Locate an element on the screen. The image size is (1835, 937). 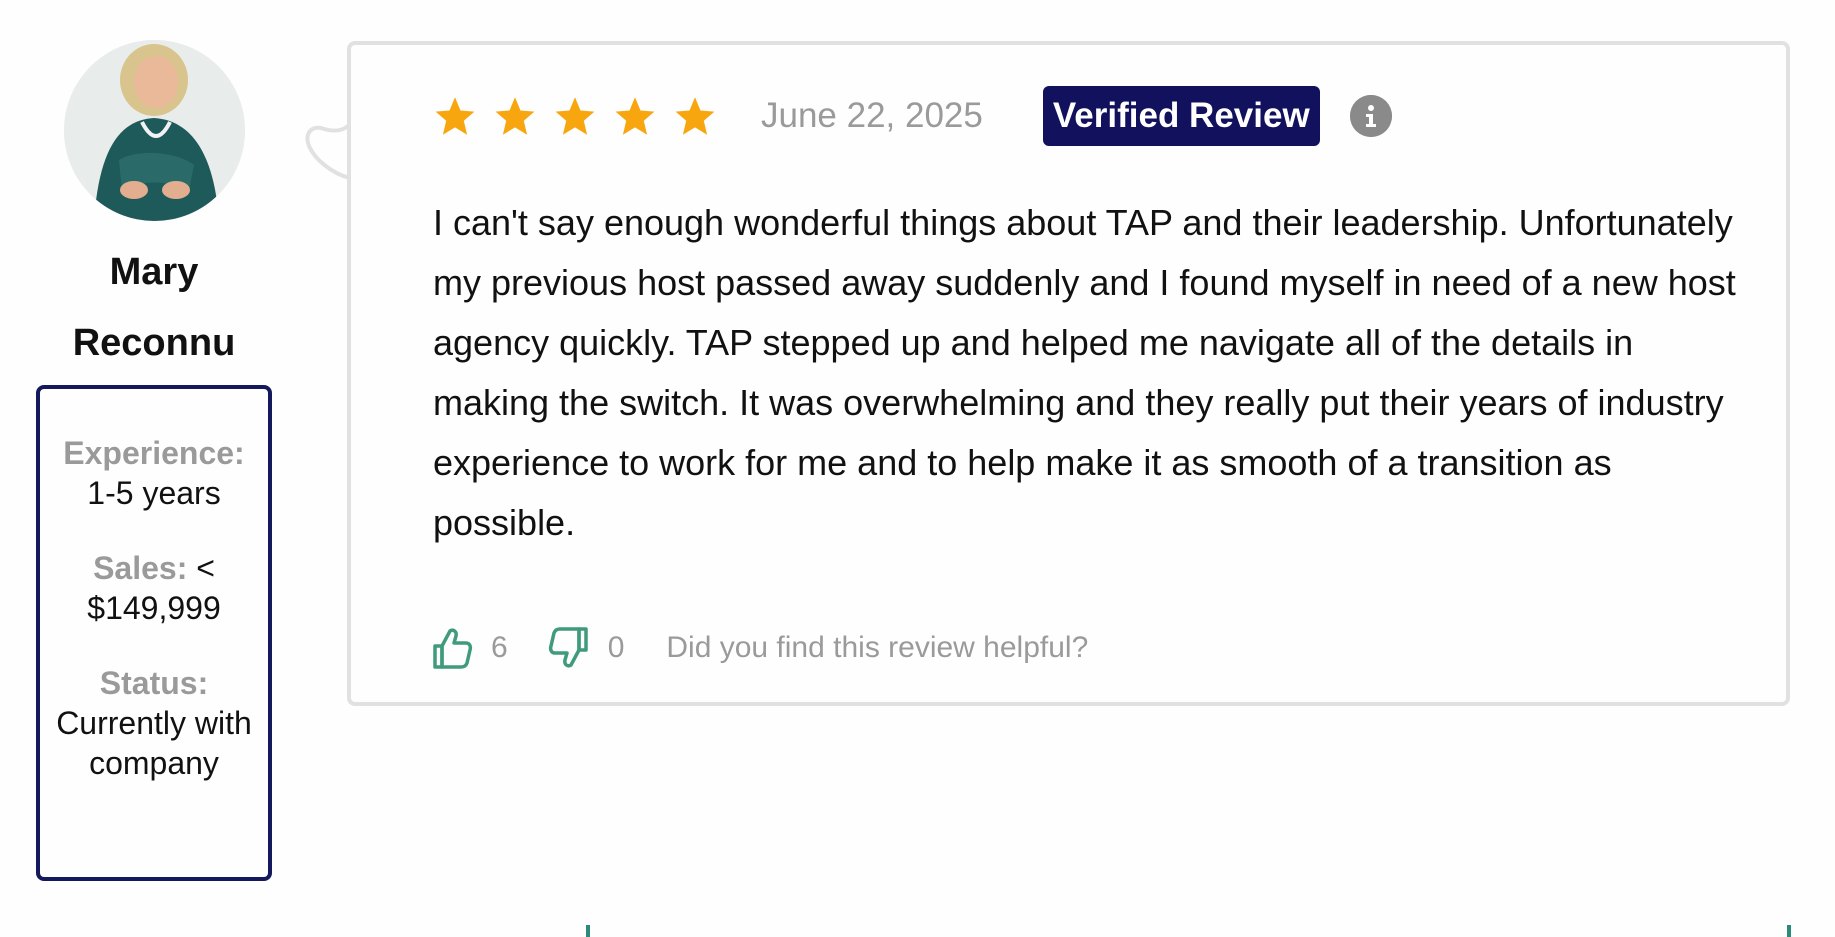
reviewer-photo is located at coordinates (154, 130).